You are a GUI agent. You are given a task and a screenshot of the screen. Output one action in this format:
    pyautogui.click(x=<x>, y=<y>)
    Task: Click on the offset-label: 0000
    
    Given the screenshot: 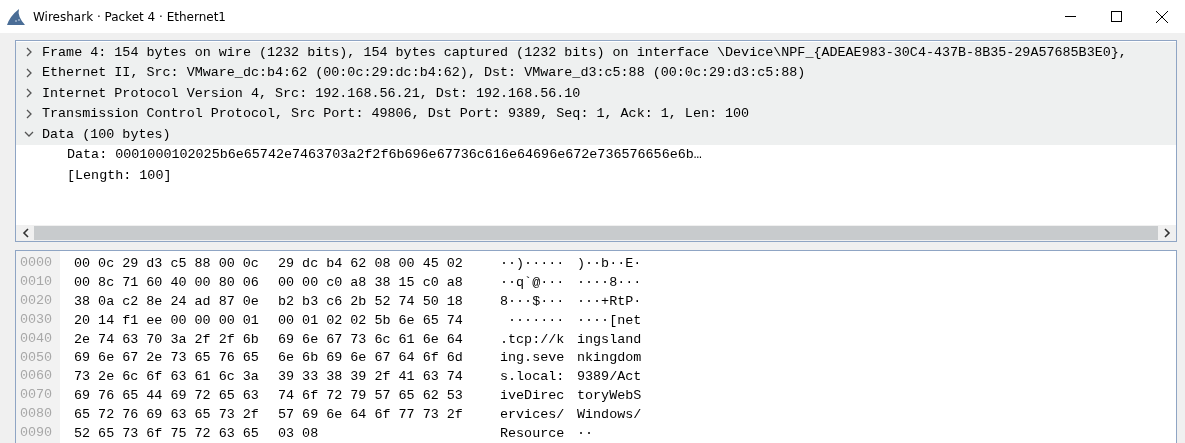 What is the action you would take?
    pyautogui.click(x=36, y=263)
    